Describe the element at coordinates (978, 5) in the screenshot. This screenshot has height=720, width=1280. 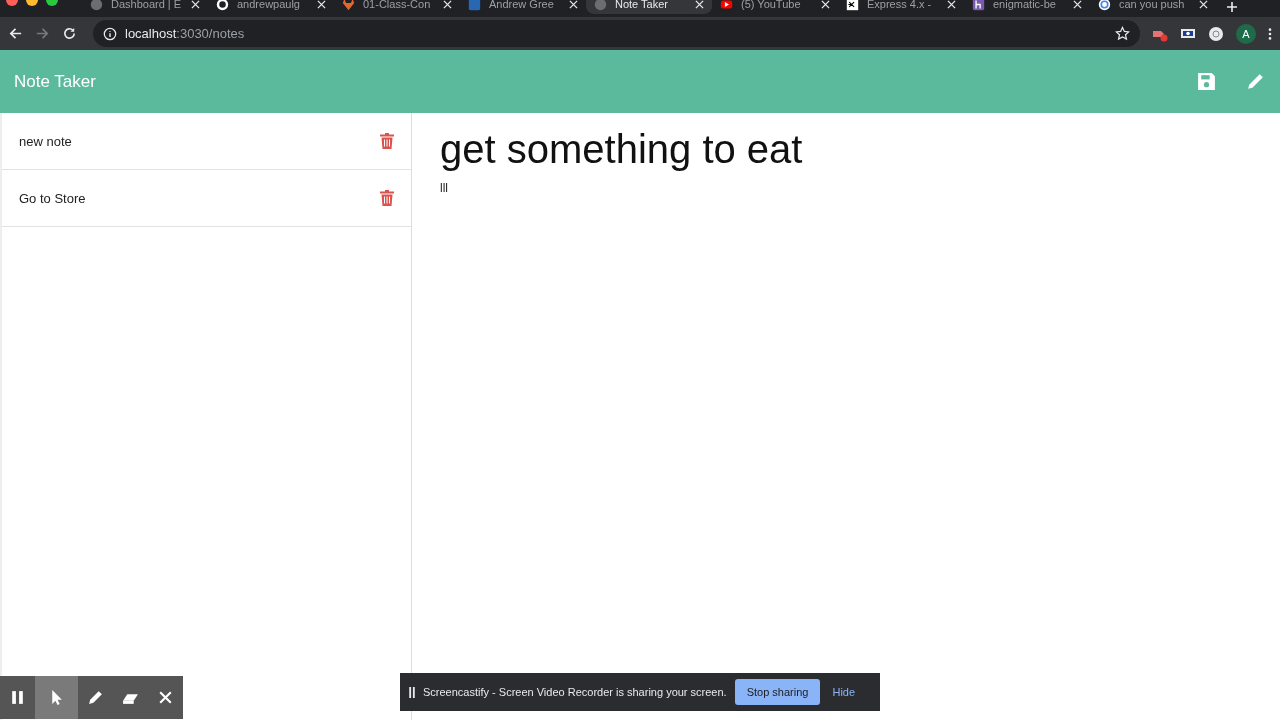
I see `heroku-icon` at that location.